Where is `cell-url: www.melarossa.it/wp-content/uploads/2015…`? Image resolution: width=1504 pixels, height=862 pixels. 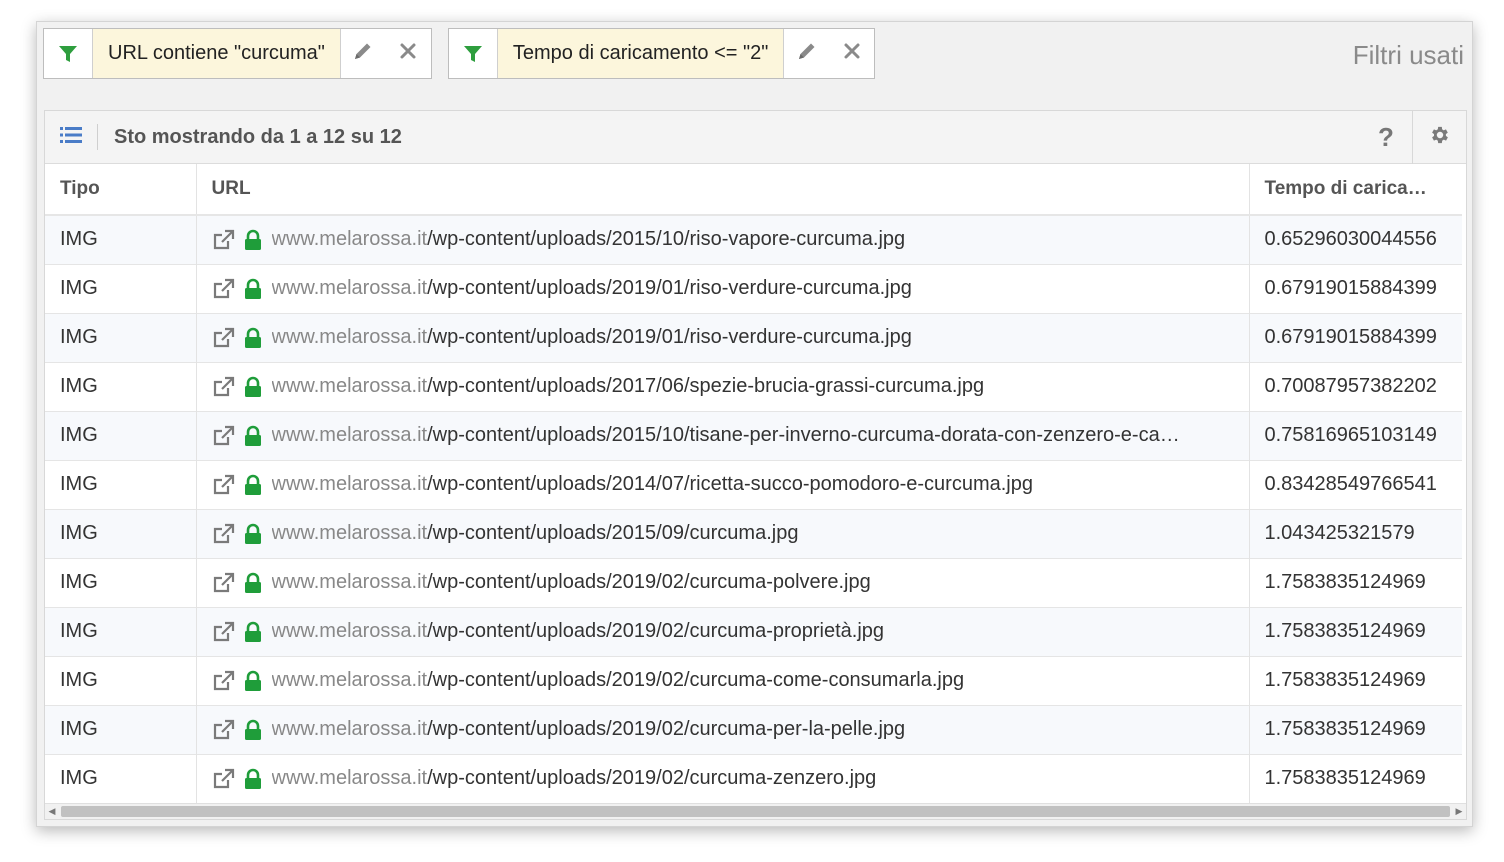 cell-url: www.melarossa.it/wp-content/uploads/2015… is located at coordinates (723, 533).